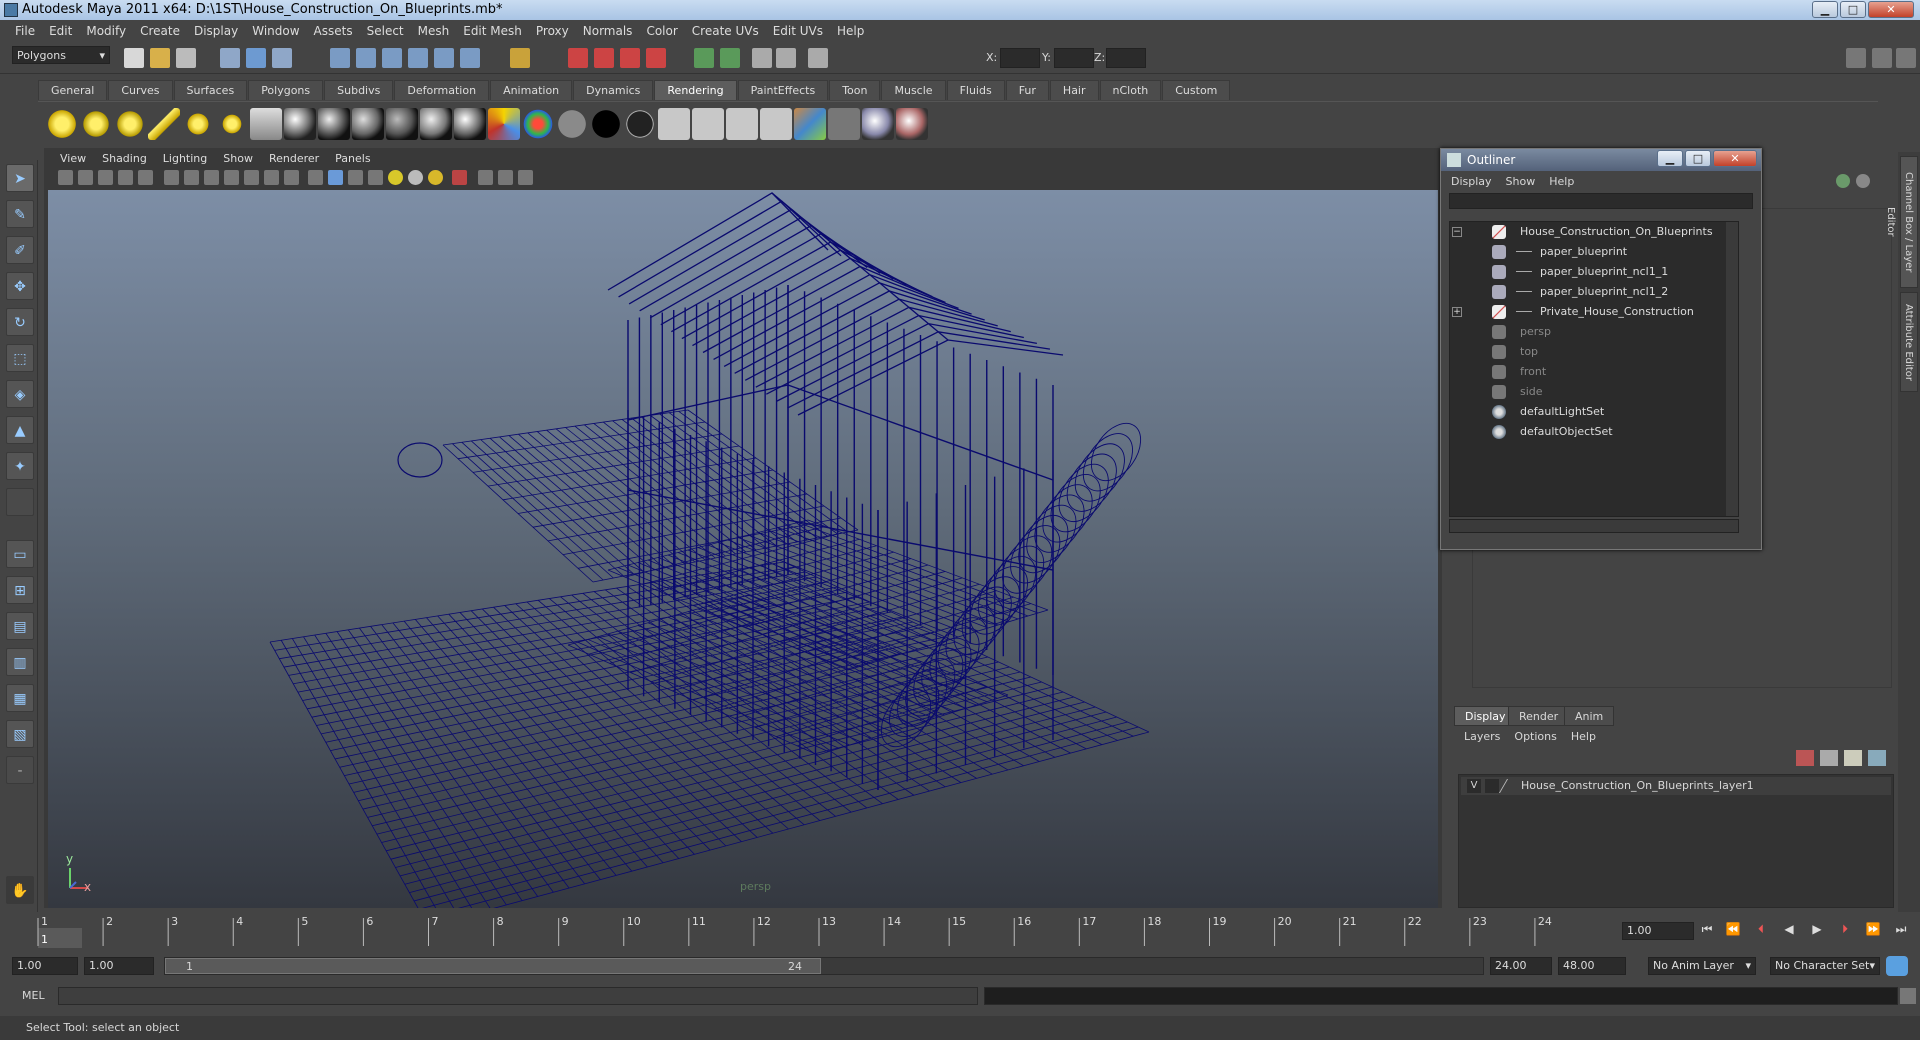 This screenshot has height=1040, width=1920. I want to click on time-slider: 1 2 3 4 5 6 7 8 9 10 11 12 13 14 15 16 17 18 19 20 21 22 23 24 1, so click(816, 930).